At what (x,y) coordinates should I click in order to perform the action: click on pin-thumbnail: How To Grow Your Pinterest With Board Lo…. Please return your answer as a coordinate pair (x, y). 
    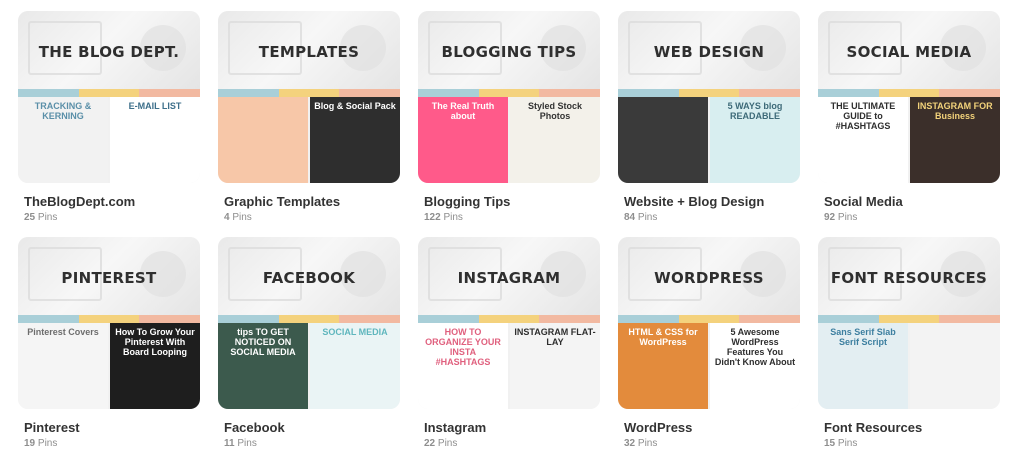
    Looking at the image, I should click on (155, 366).